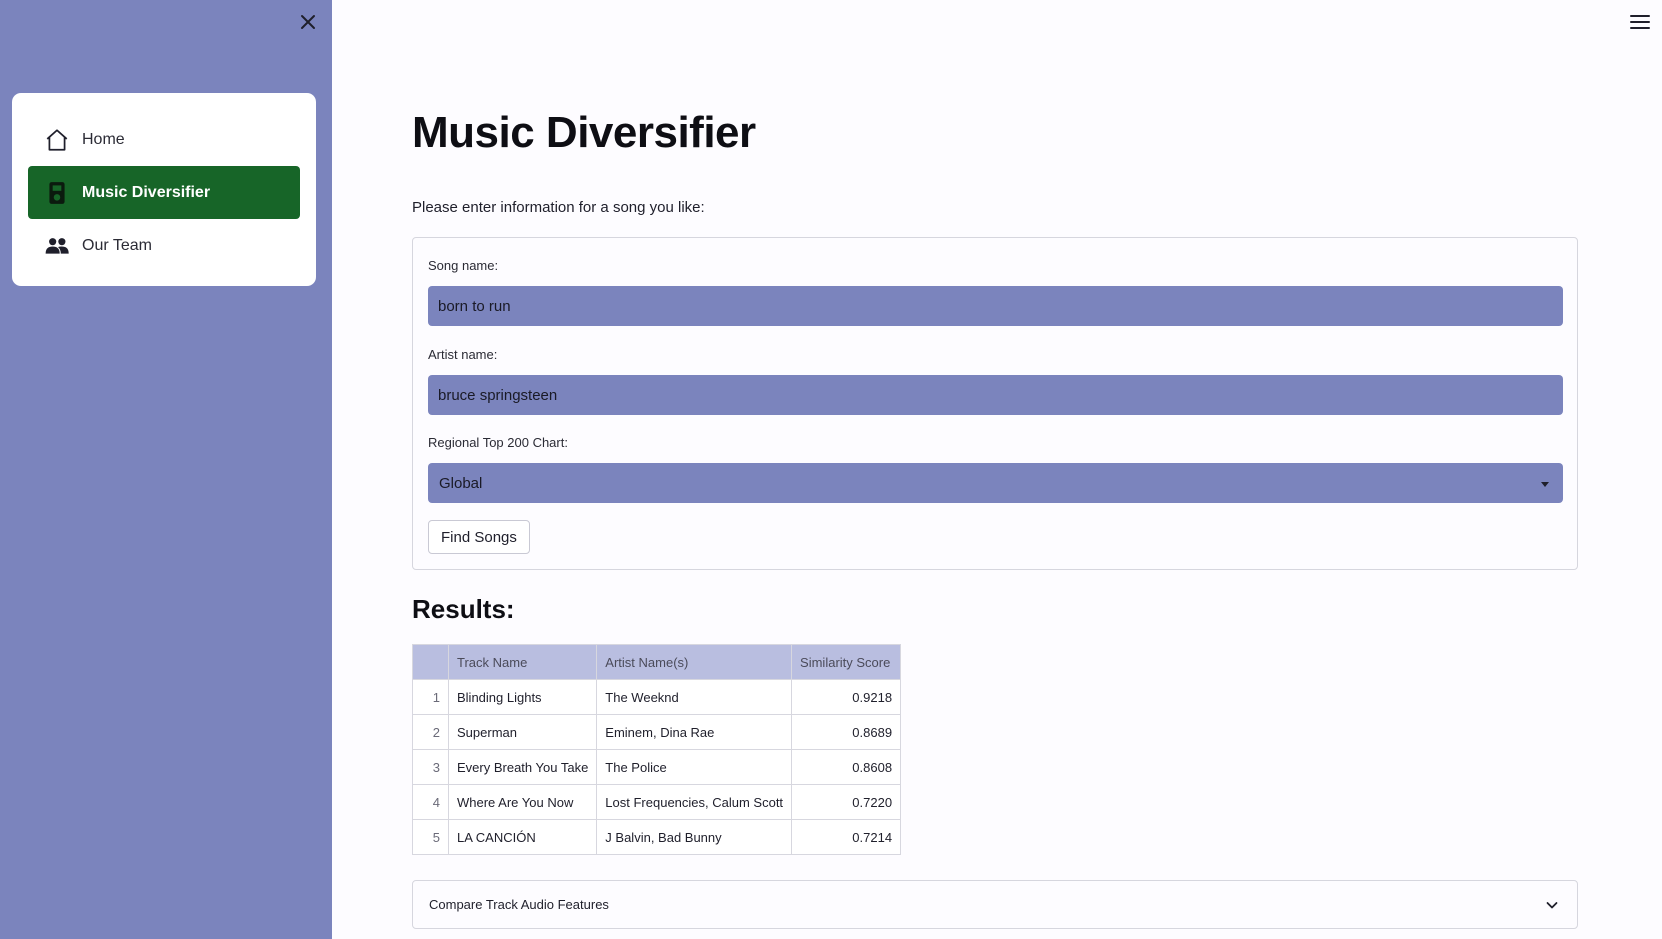 This screenshot has width=1662, height=939. Describe the element at coordinates (519, 904) in the screenshot. I see `expander-label: Compare Track Audio Features` at that location.